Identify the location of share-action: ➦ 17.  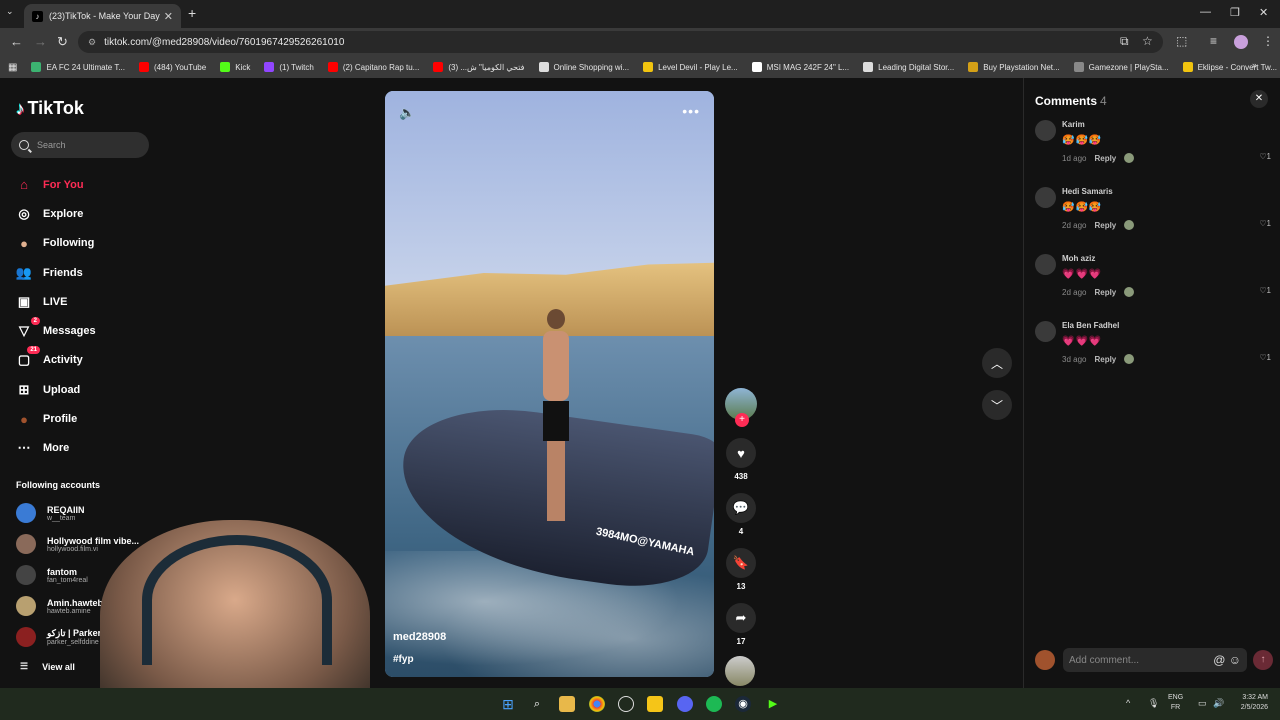
(741, 624).